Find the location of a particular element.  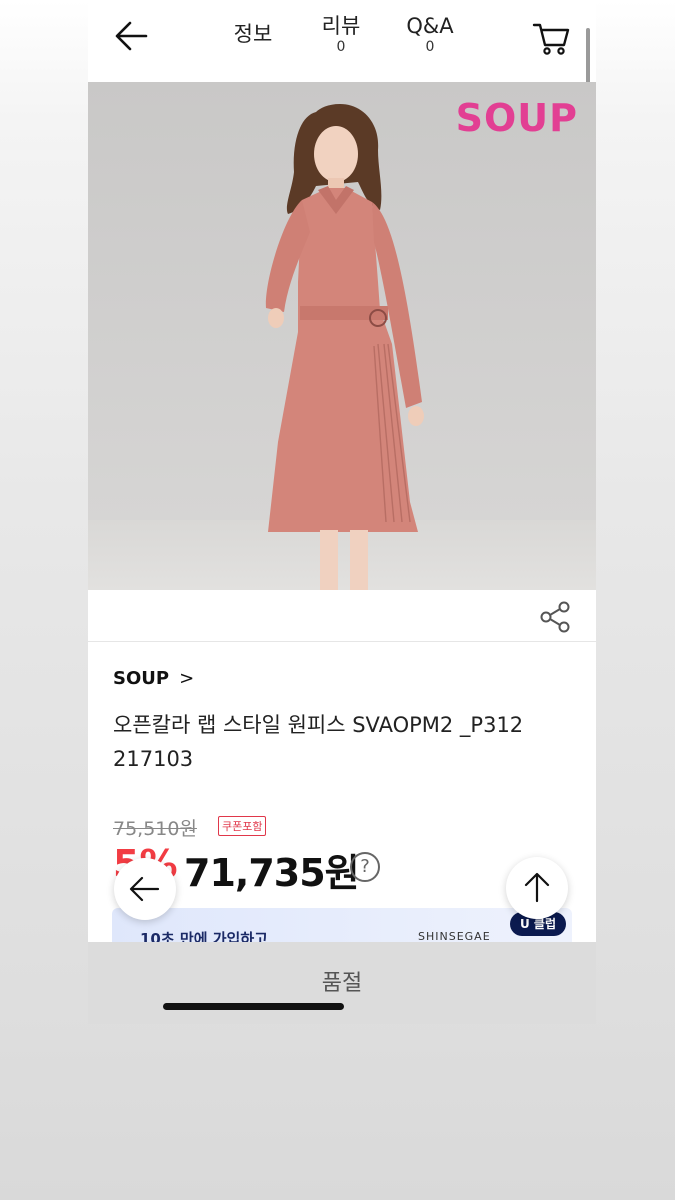

soldout-bar: 품절 is located at coordinates (342, 983).